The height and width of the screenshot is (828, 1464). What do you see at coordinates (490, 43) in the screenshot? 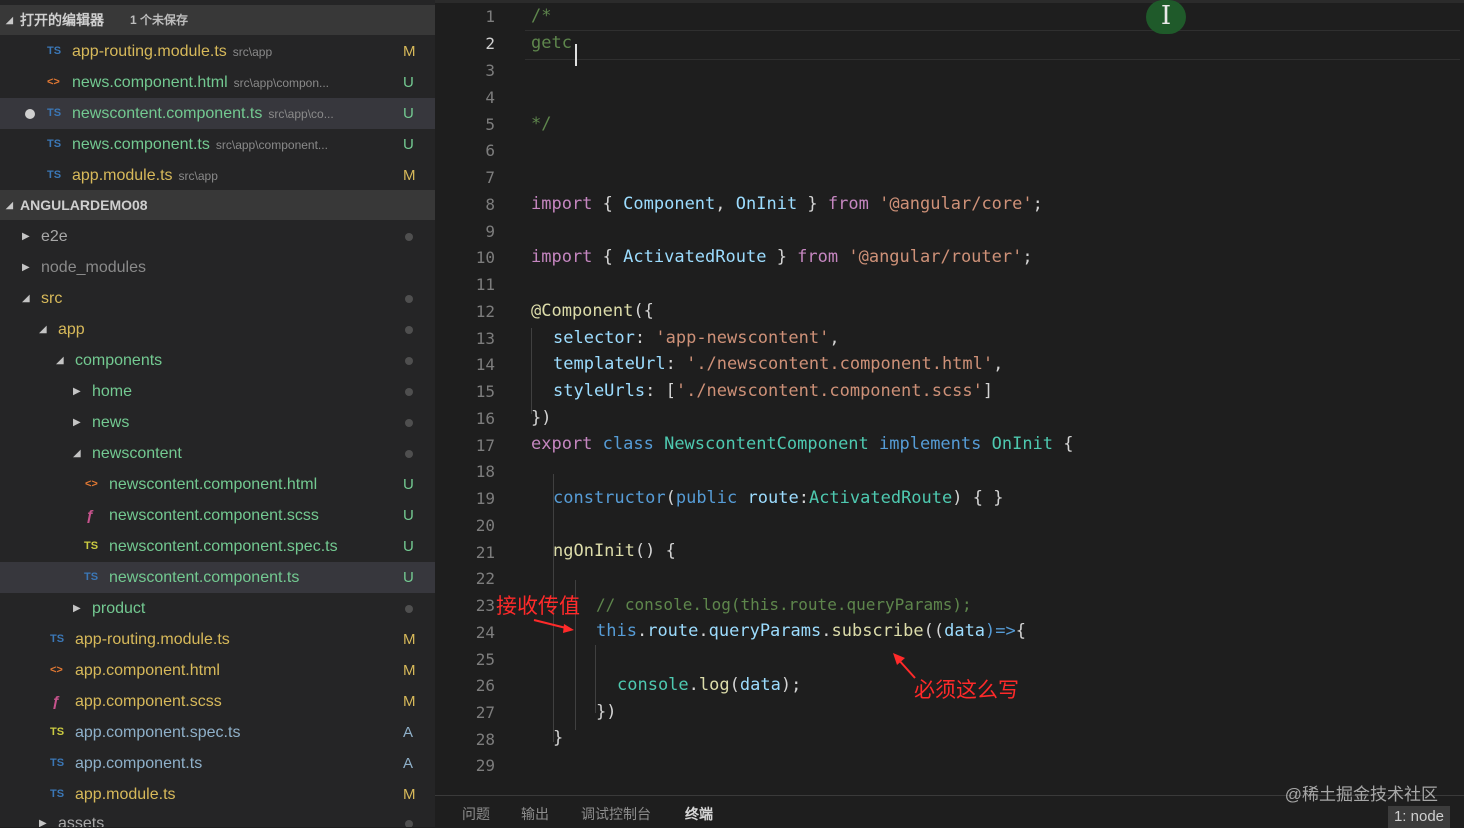
I see `line-number: 2` at bounding box center [490, 43].